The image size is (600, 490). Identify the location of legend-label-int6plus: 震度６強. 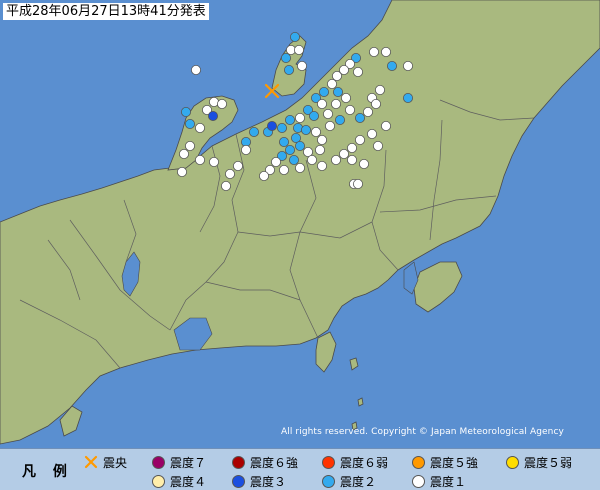
(274, 462).